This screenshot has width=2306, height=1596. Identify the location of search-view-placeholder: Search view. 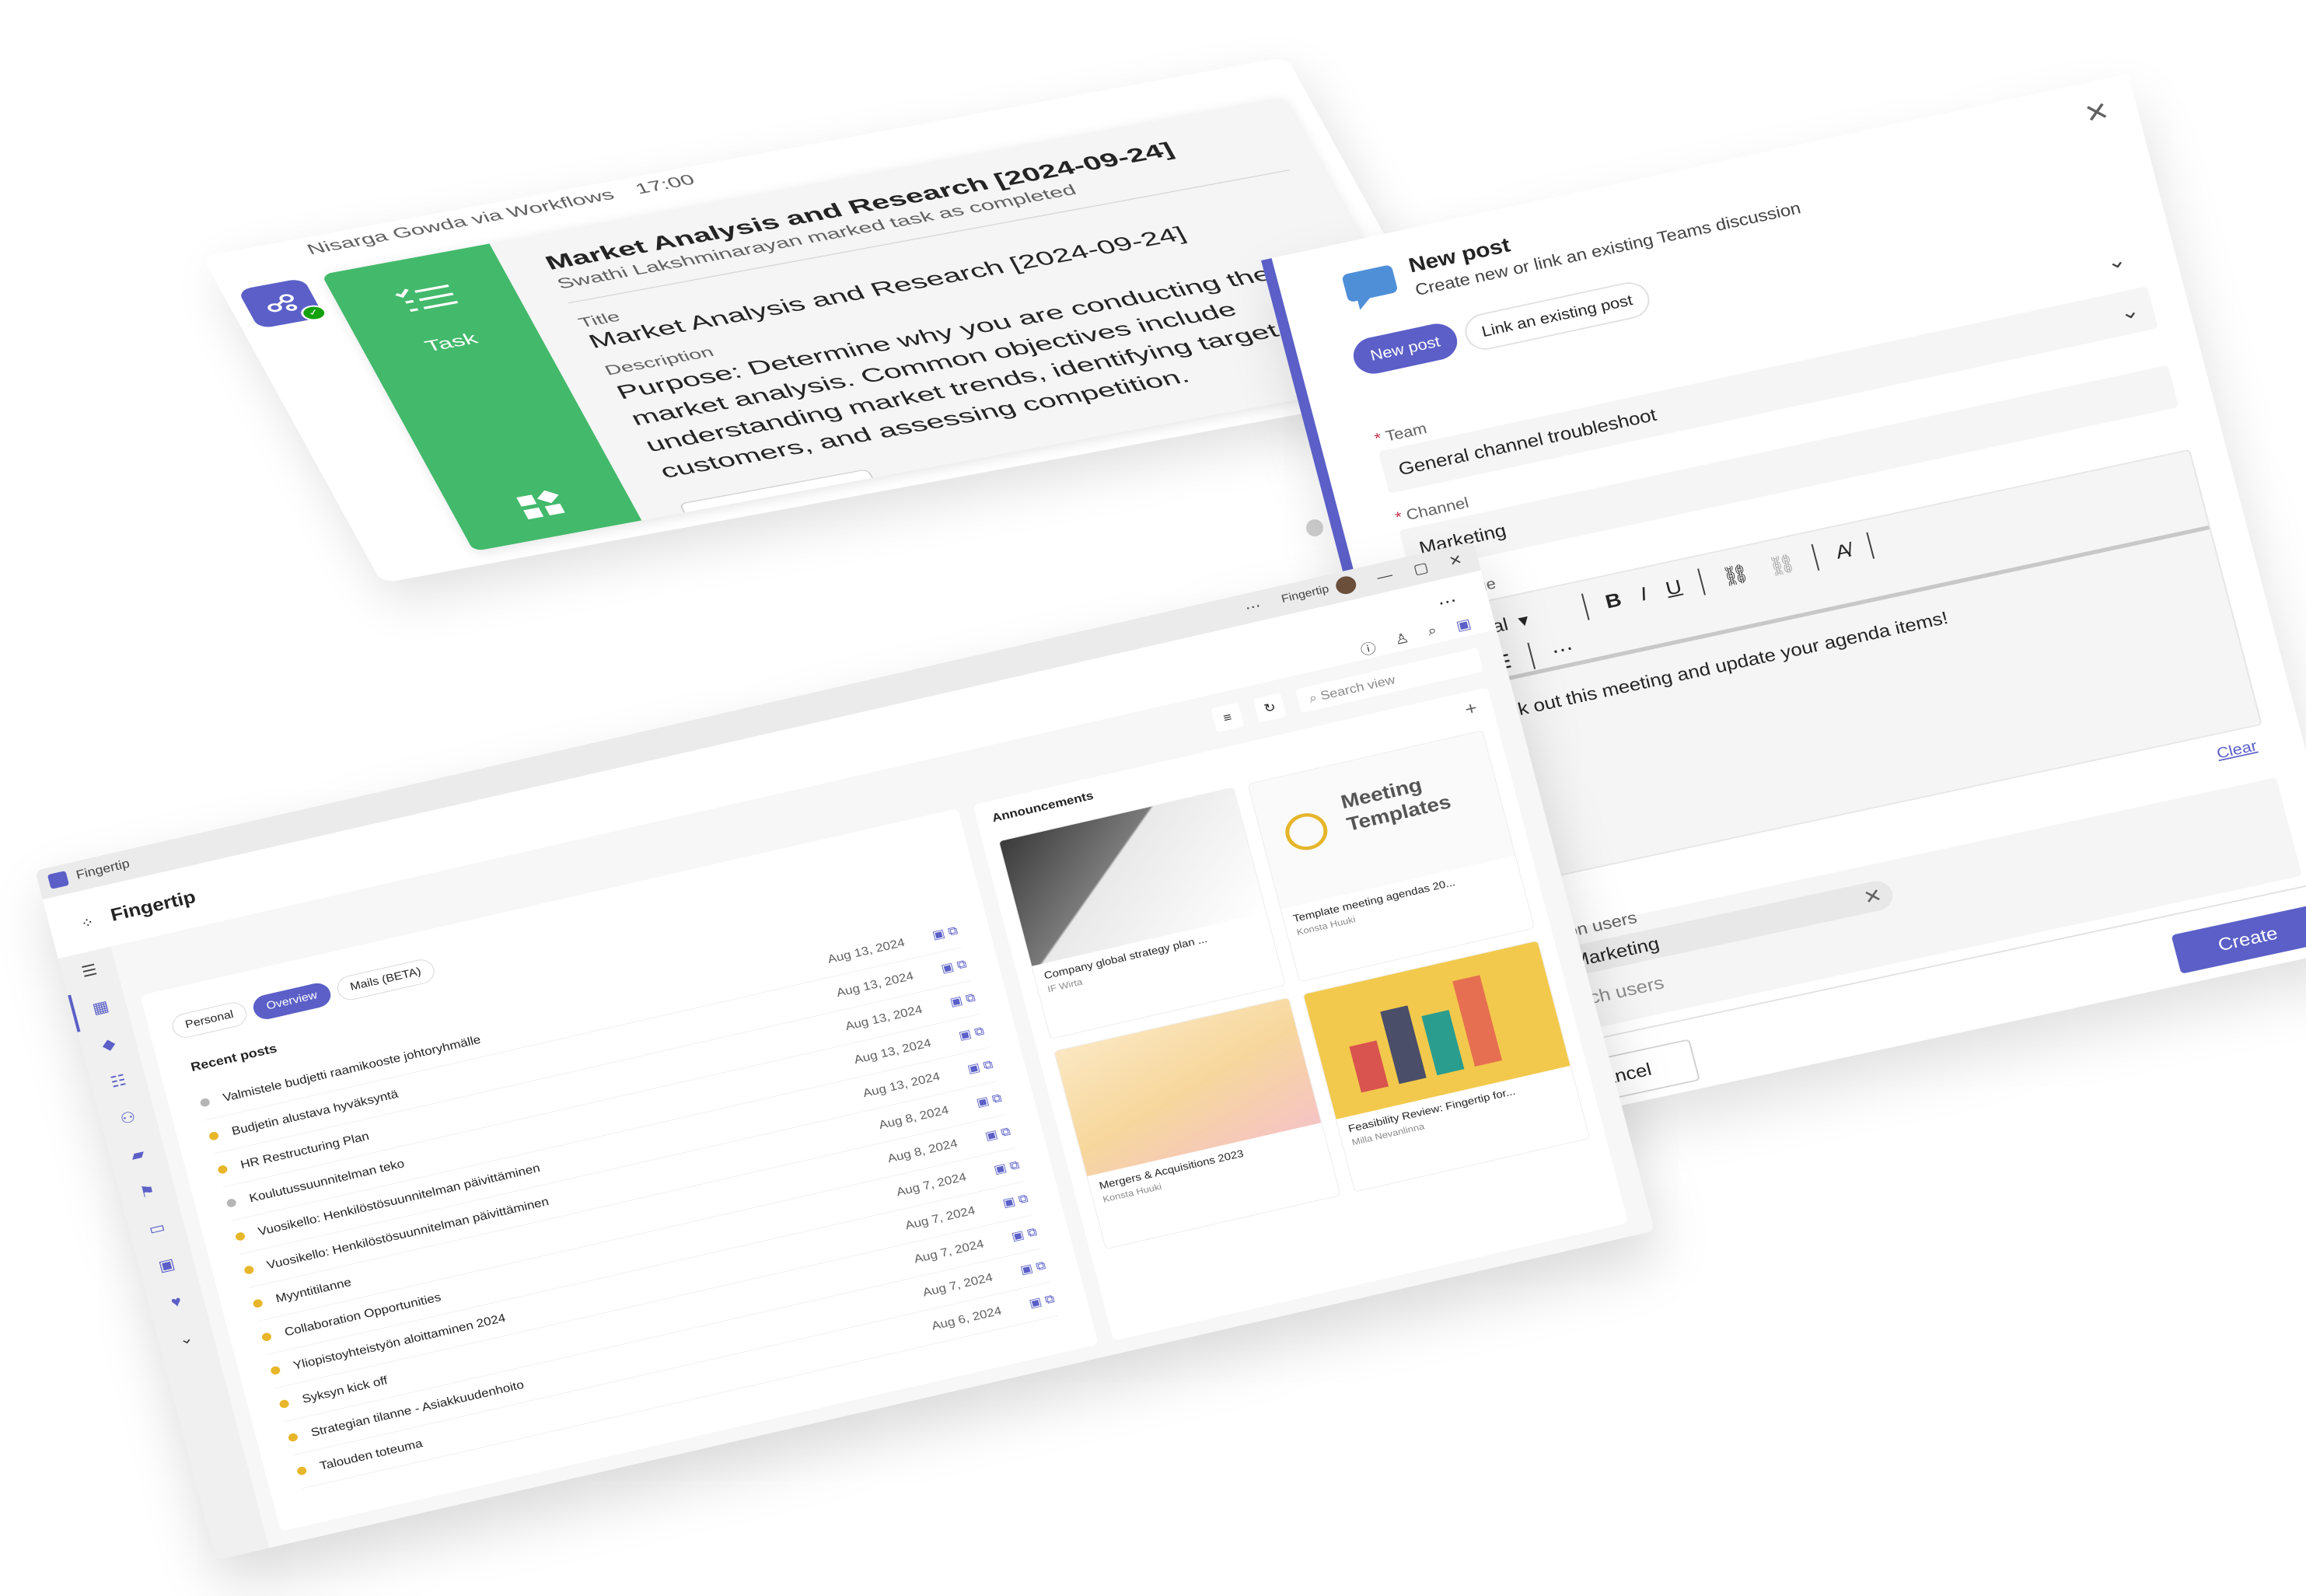
(1358, 687).